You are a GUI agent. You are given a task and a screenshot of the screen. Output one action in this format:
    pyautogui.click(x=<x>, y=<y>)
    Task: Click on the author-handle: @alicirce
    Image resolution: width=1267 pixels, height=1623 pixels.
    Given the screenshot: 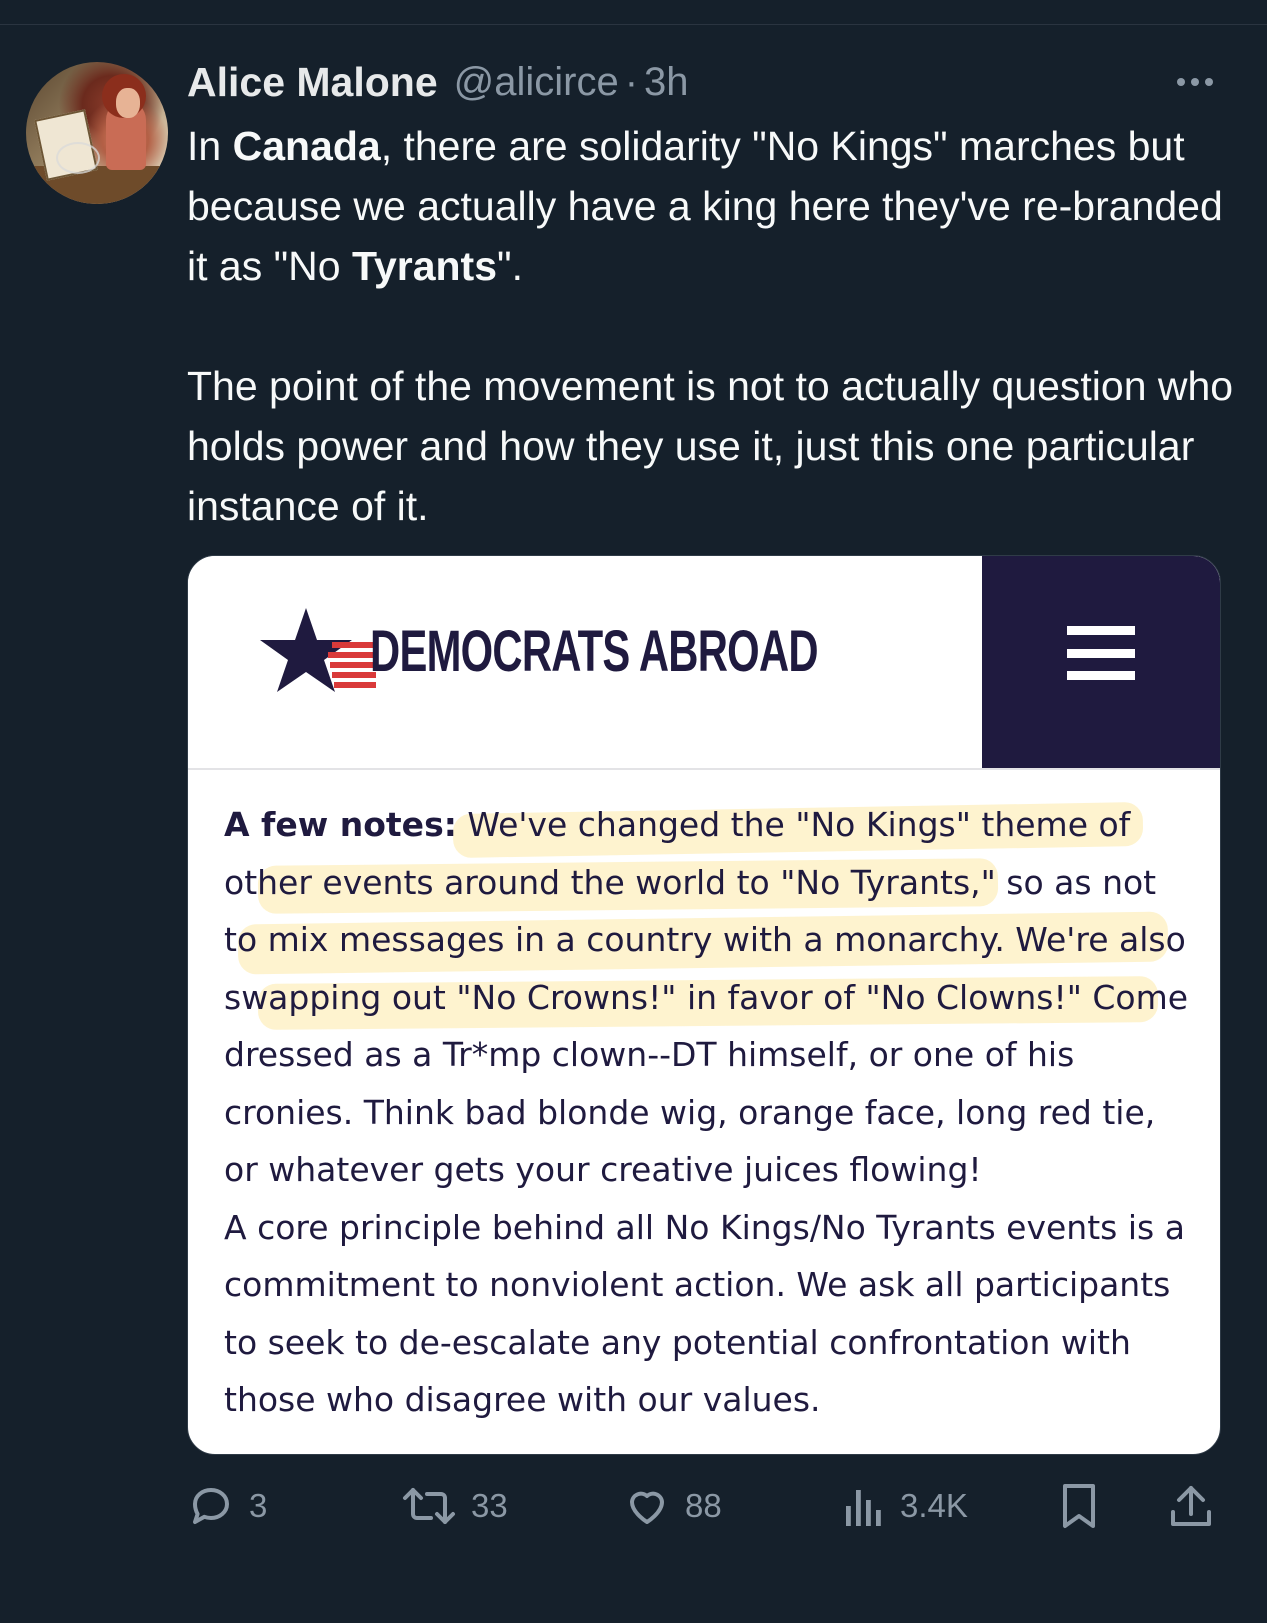 What is the action you would take?
    pyautogui.click(x=536, y=82)
    